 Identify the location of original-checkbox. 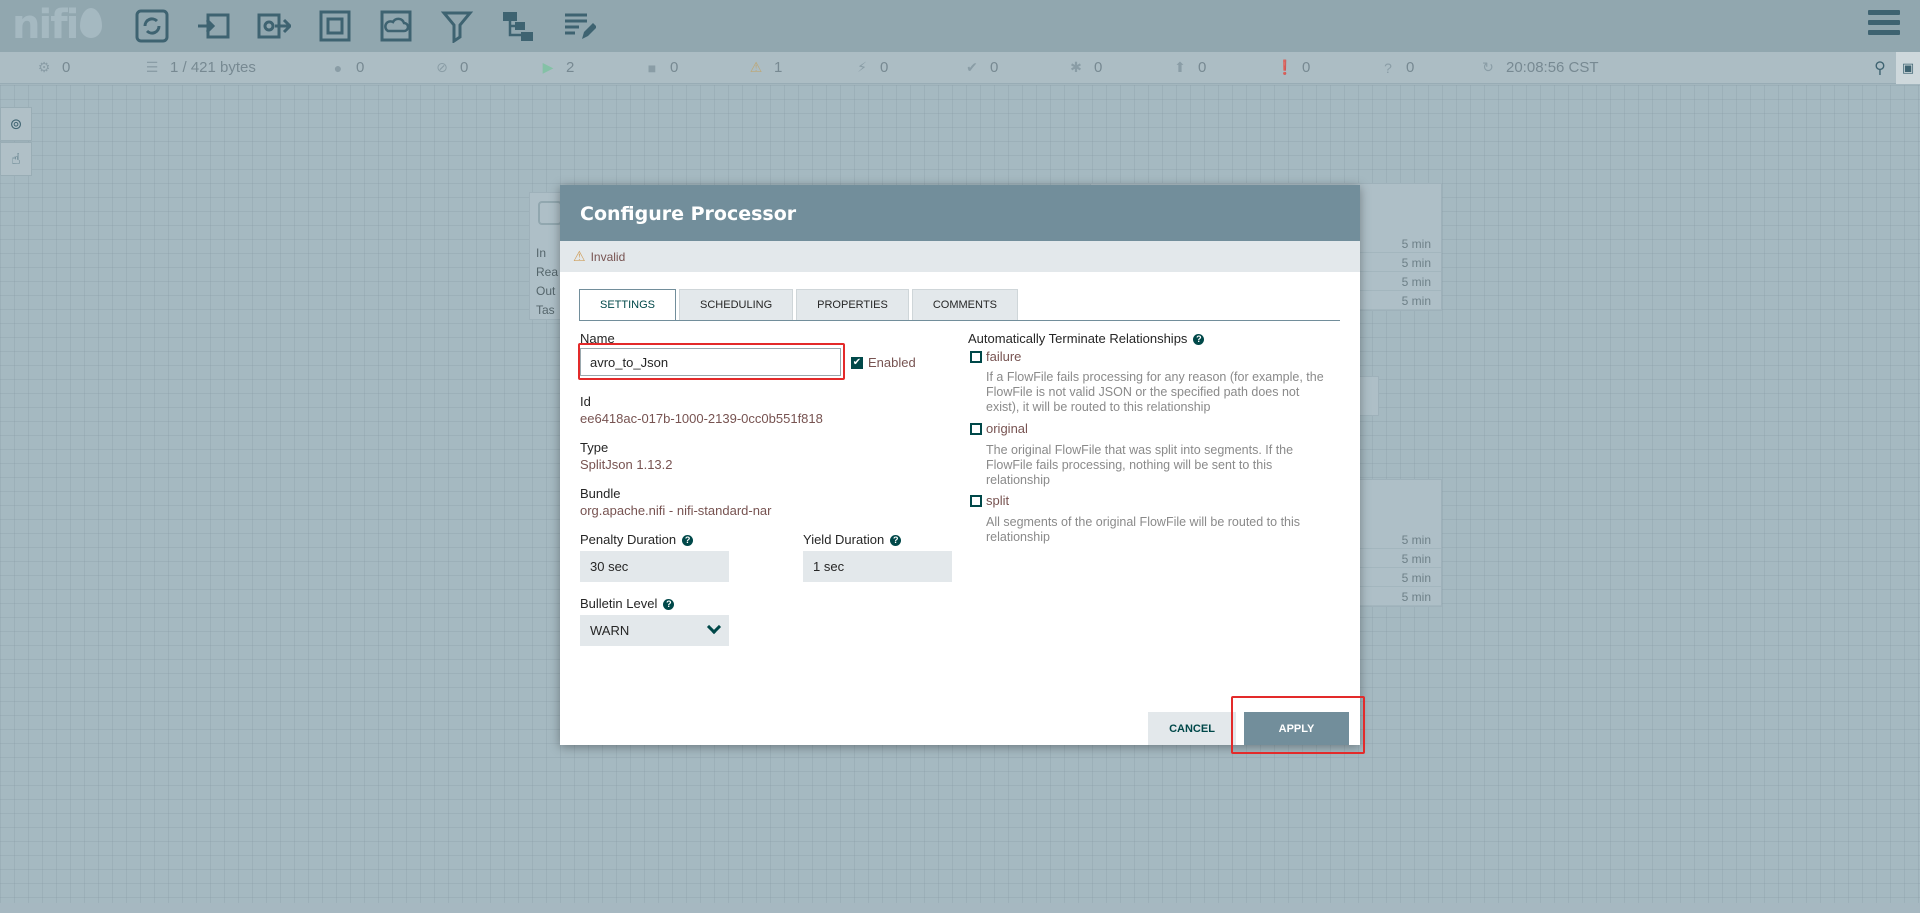
(976, 429).